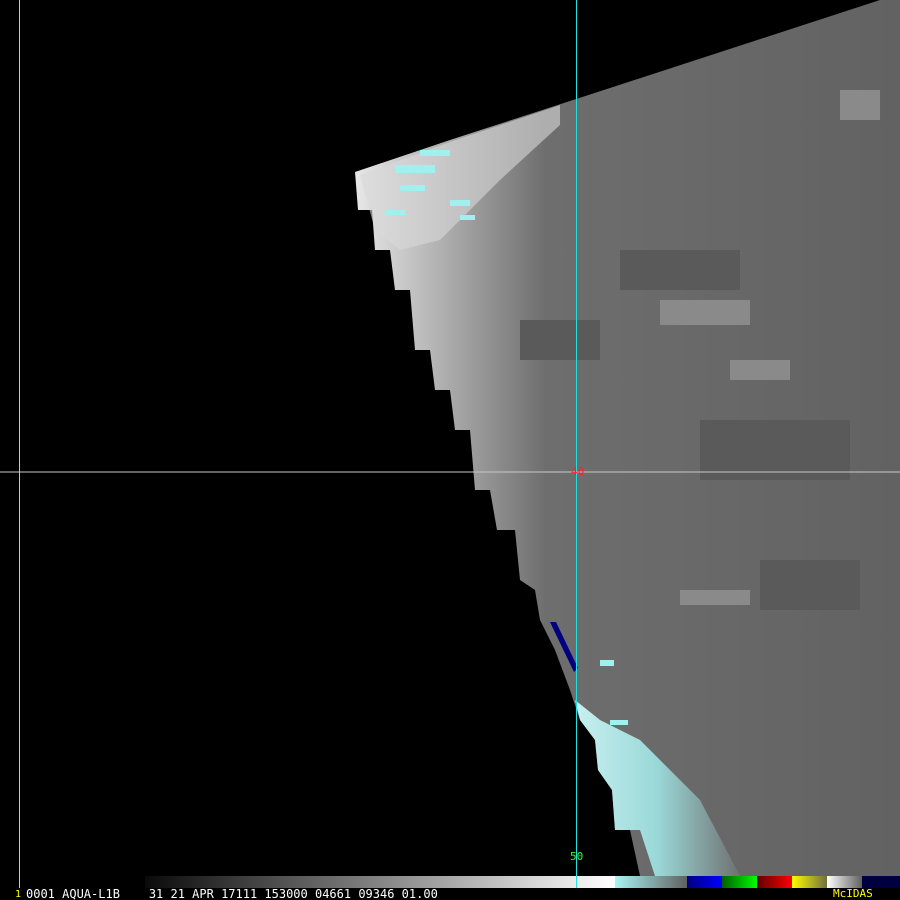 The image size is (900, 900). I want to click on colorbar-red, so click(774, 882).